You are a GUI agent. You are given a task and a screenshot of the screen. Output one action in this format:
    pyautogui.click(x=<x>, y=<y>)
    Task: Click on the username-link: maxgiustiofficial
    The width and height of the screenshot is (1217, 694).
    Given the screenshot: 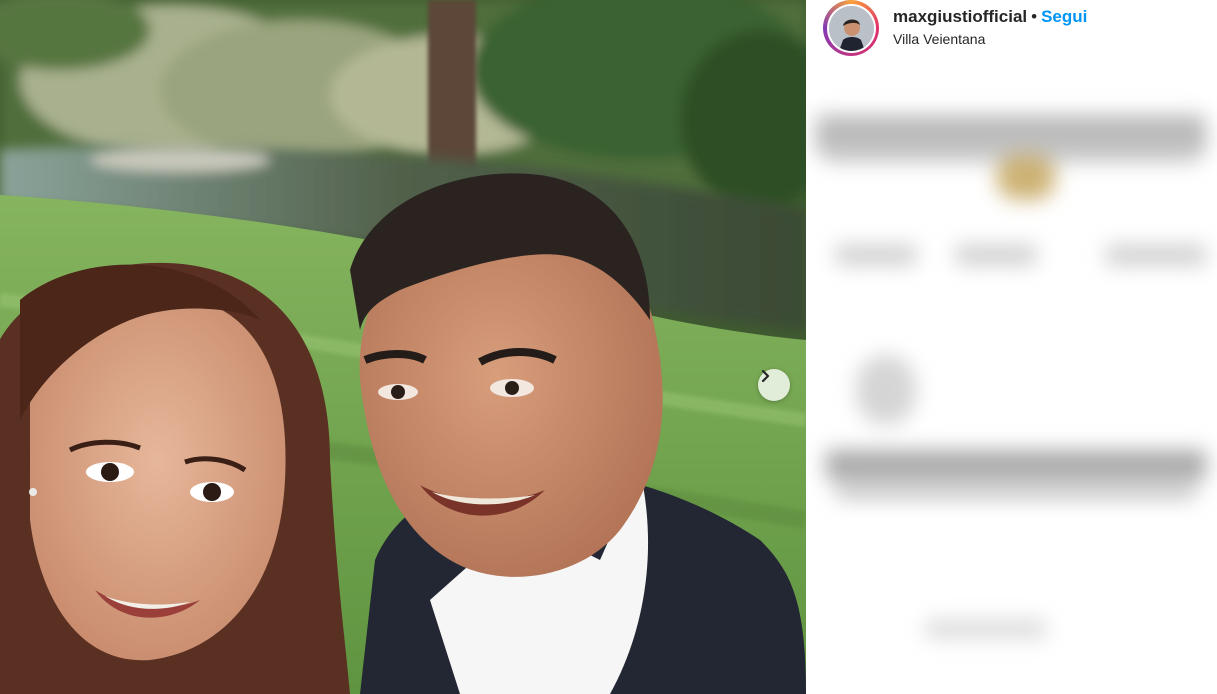 What is the action you would take?
    pyautogui.click(x=960, y=16)
    